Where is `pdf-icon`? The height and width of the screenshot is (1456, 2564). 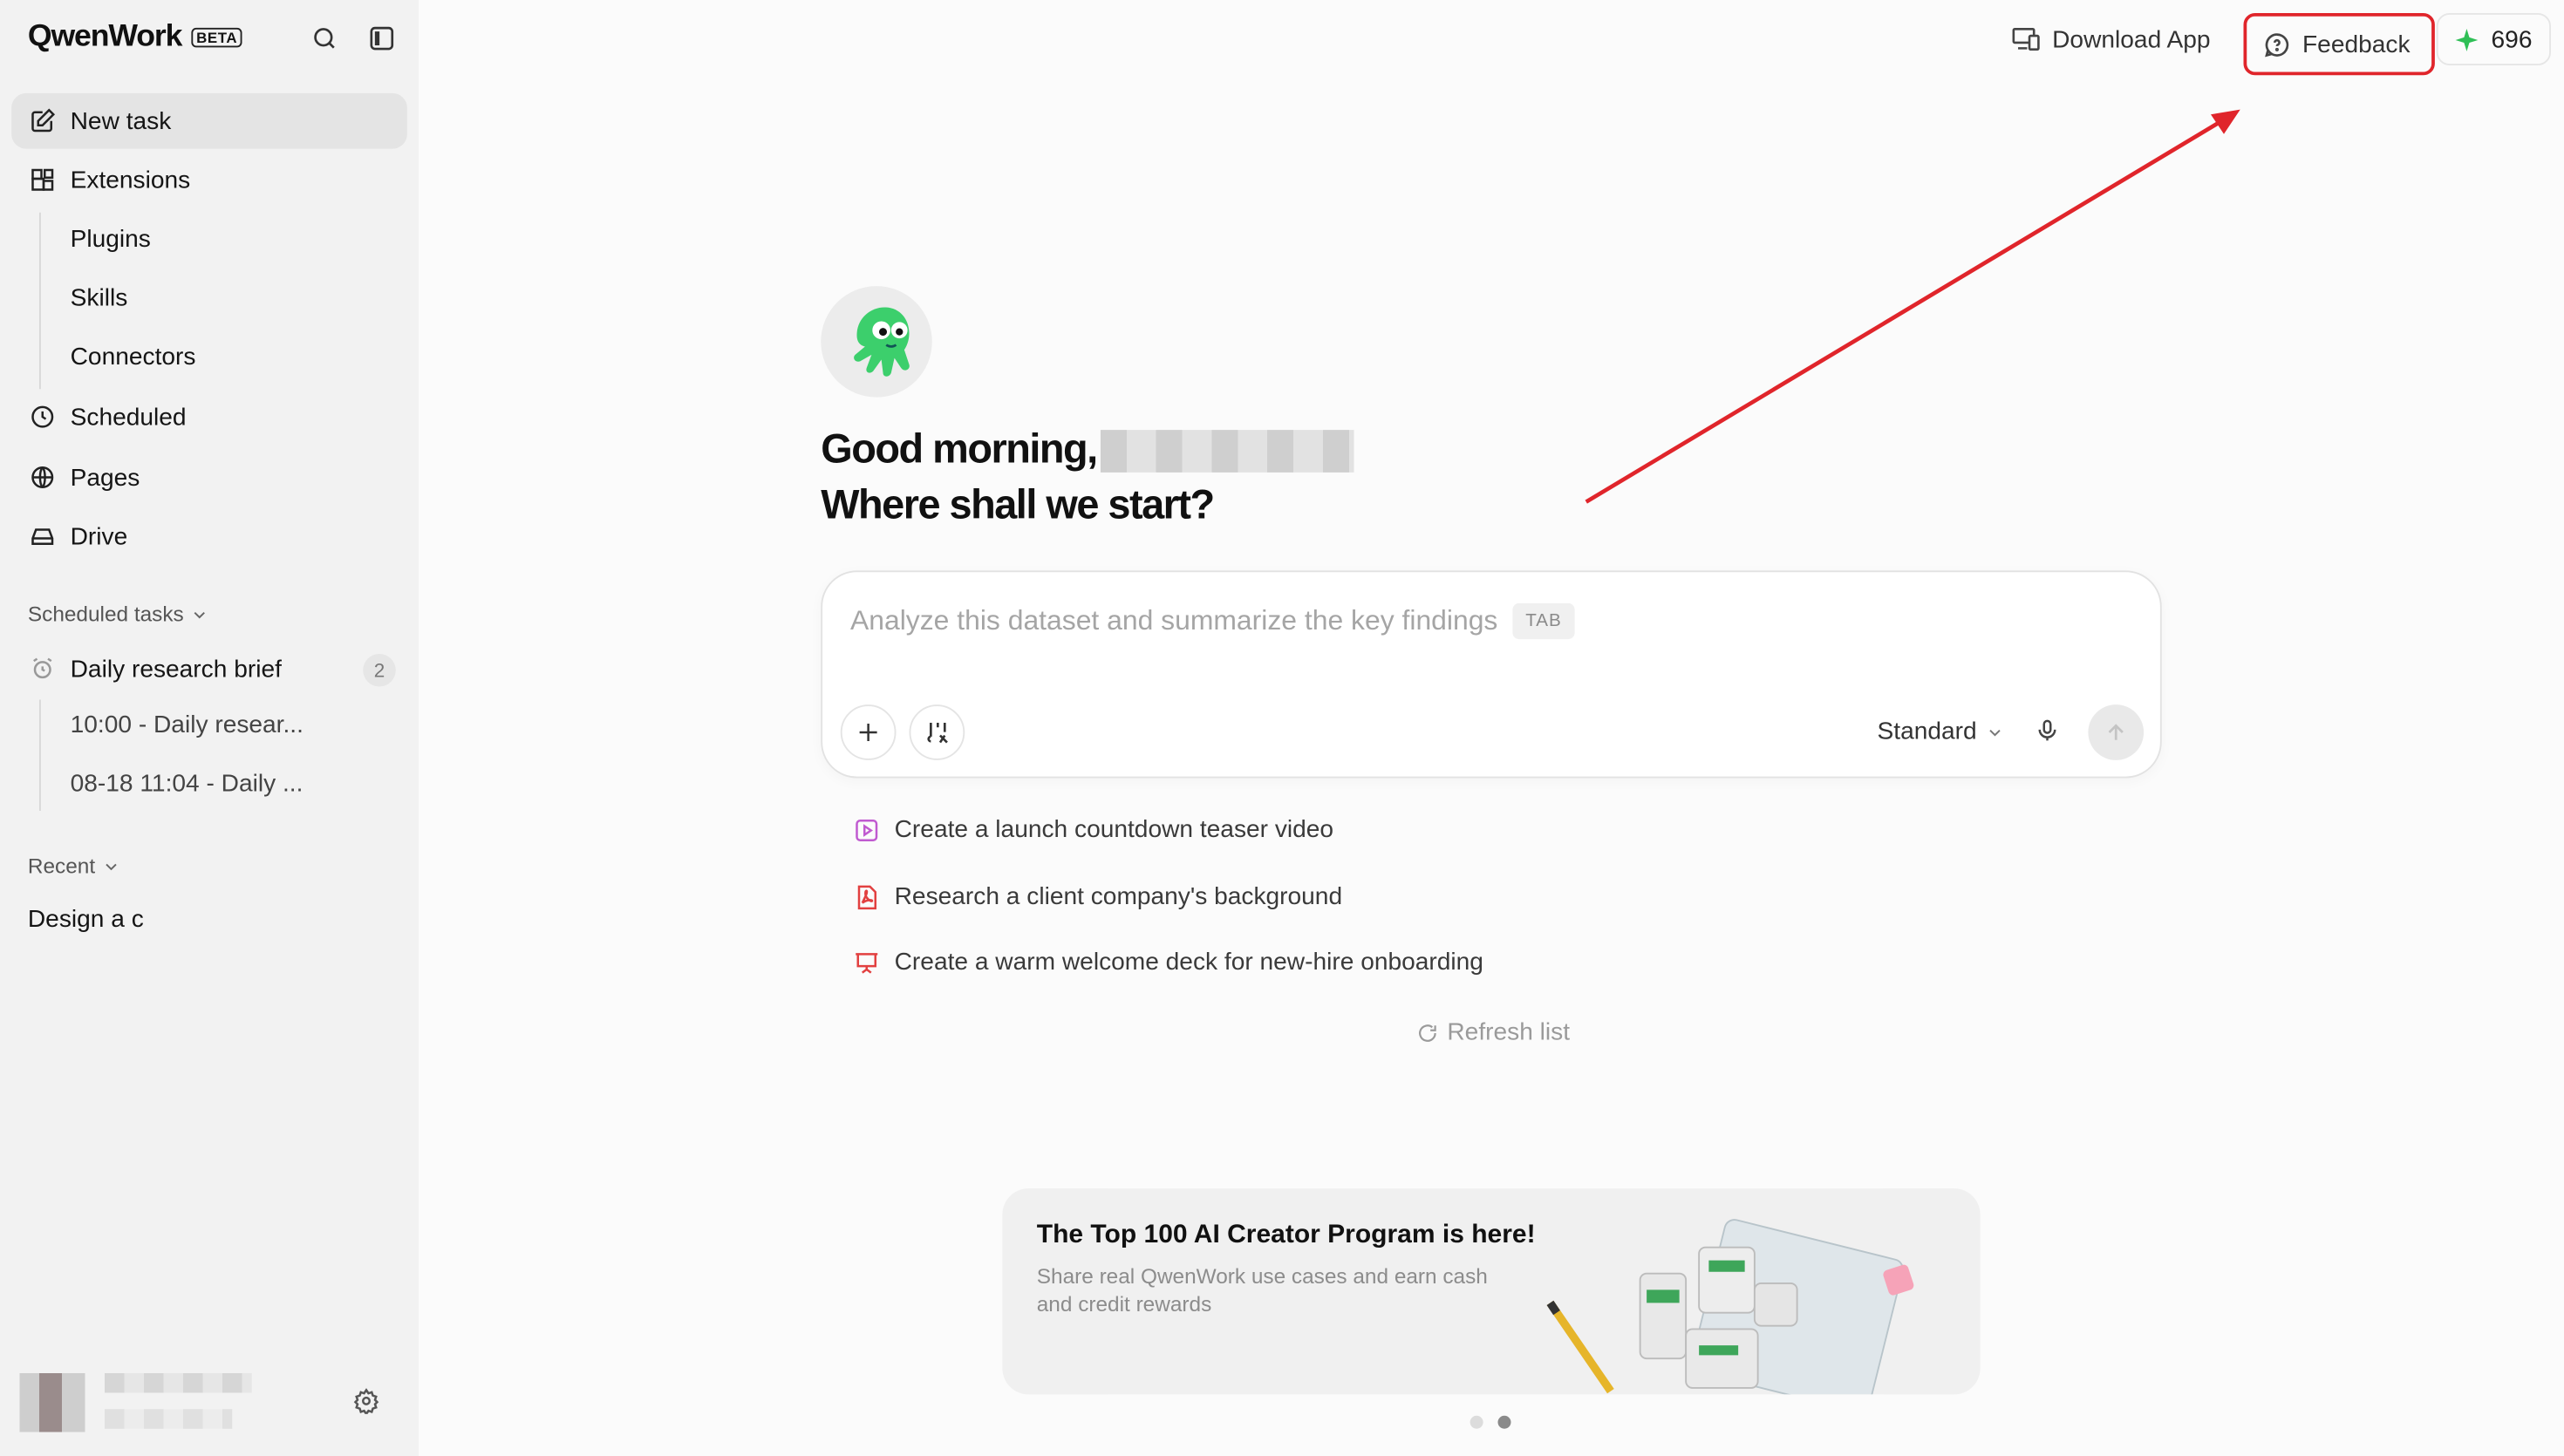 pdf-icon is located at coordinates (866, 896).